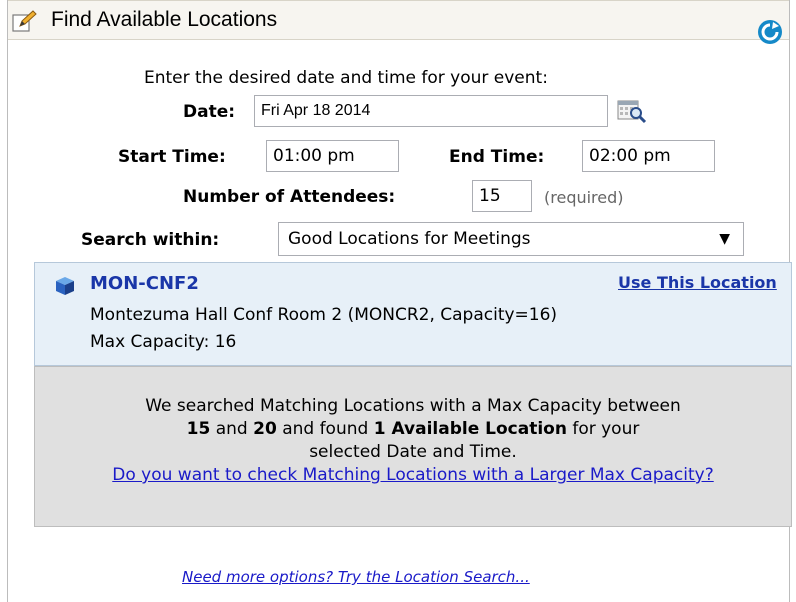  Describe the element at coordinates (332, 156) in the screenshot. I see `start-time-input` at that location.